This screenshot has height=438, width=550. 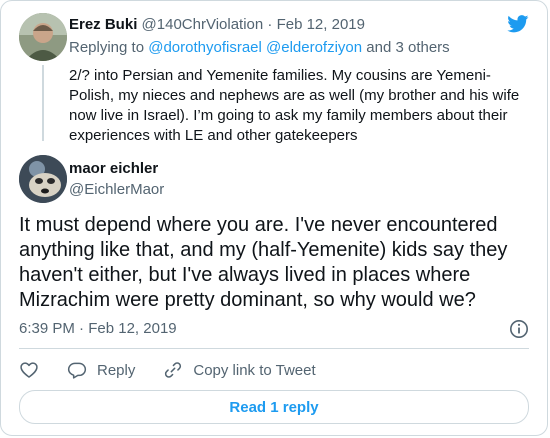 What do you see at coordinates (321, 24) in the screenshot?
I see `parent-tweet-date: Feb 12, 2019` at bounding box center [321, 24].